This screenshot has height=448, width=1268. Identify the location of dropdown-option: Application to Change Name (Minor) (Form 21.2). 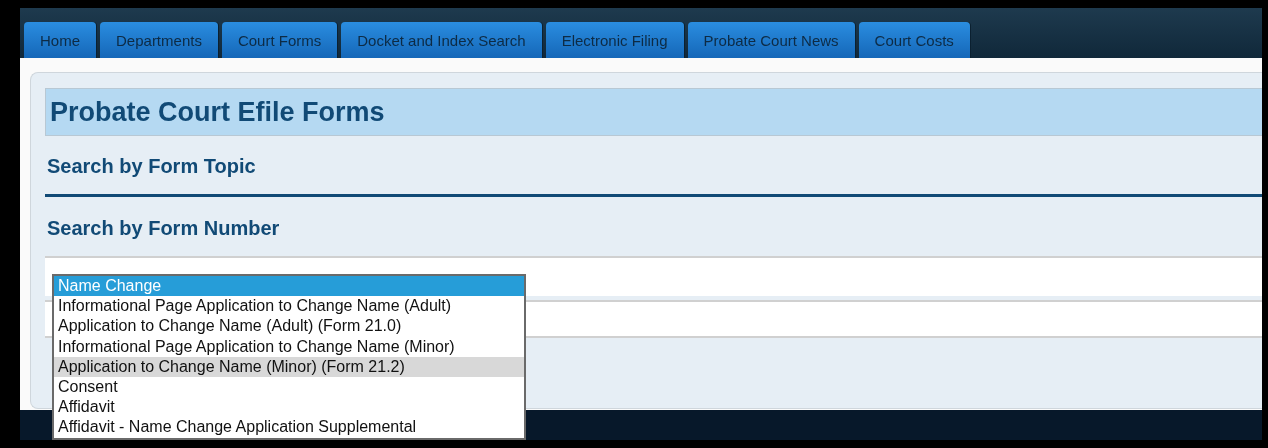
(289, 366).